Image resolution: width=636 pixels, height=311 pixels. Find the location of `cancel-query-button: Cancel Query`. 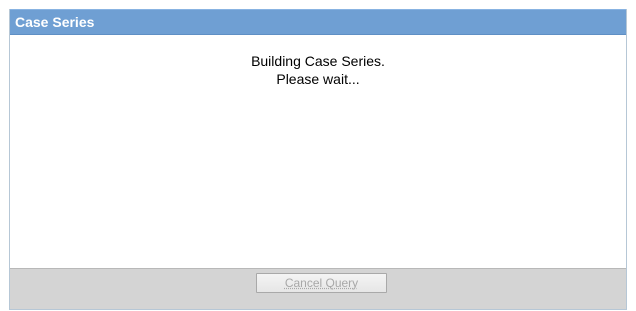

cancel-query-button: Cancel Query is located at coordinates (321, 283).